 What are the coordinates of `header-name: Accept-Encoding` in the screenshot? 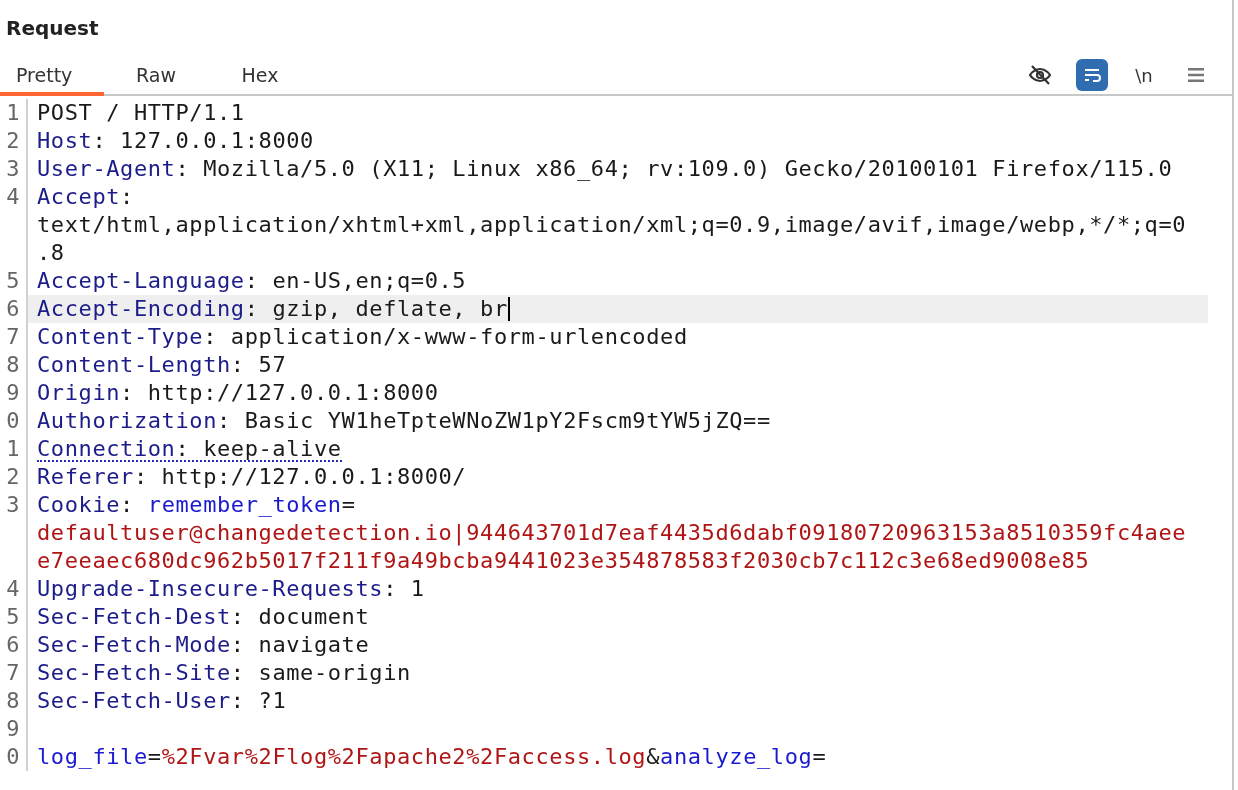 It's located at (141, 308).